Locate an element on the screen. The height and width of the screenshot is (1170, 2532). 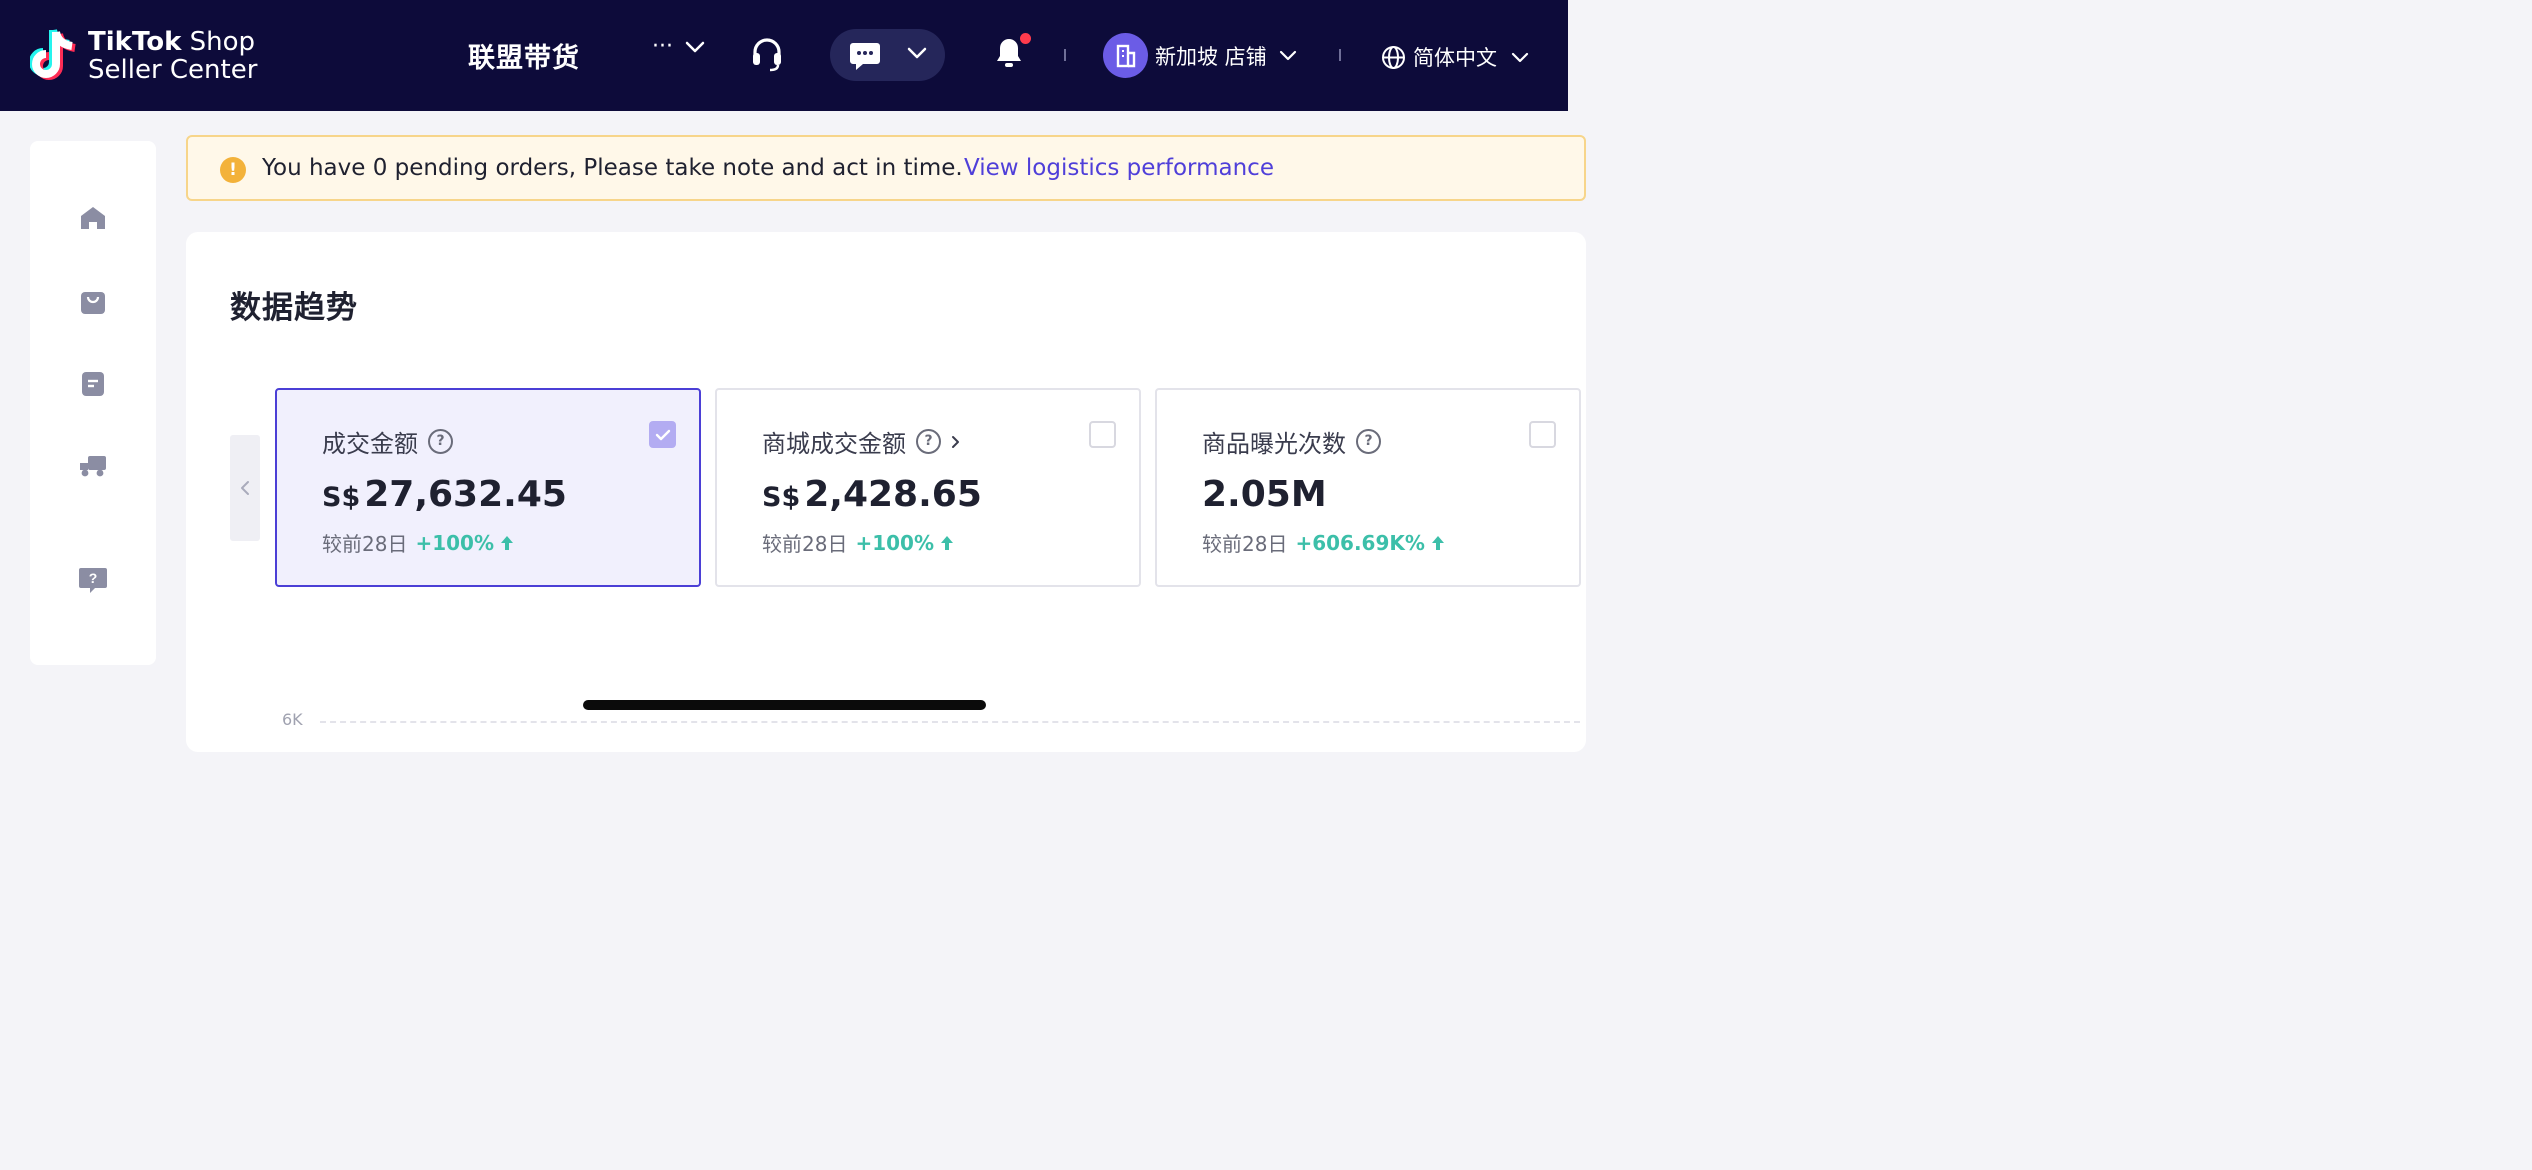
metric-label: 成交金额 ? is located at coordinates (387, 441).